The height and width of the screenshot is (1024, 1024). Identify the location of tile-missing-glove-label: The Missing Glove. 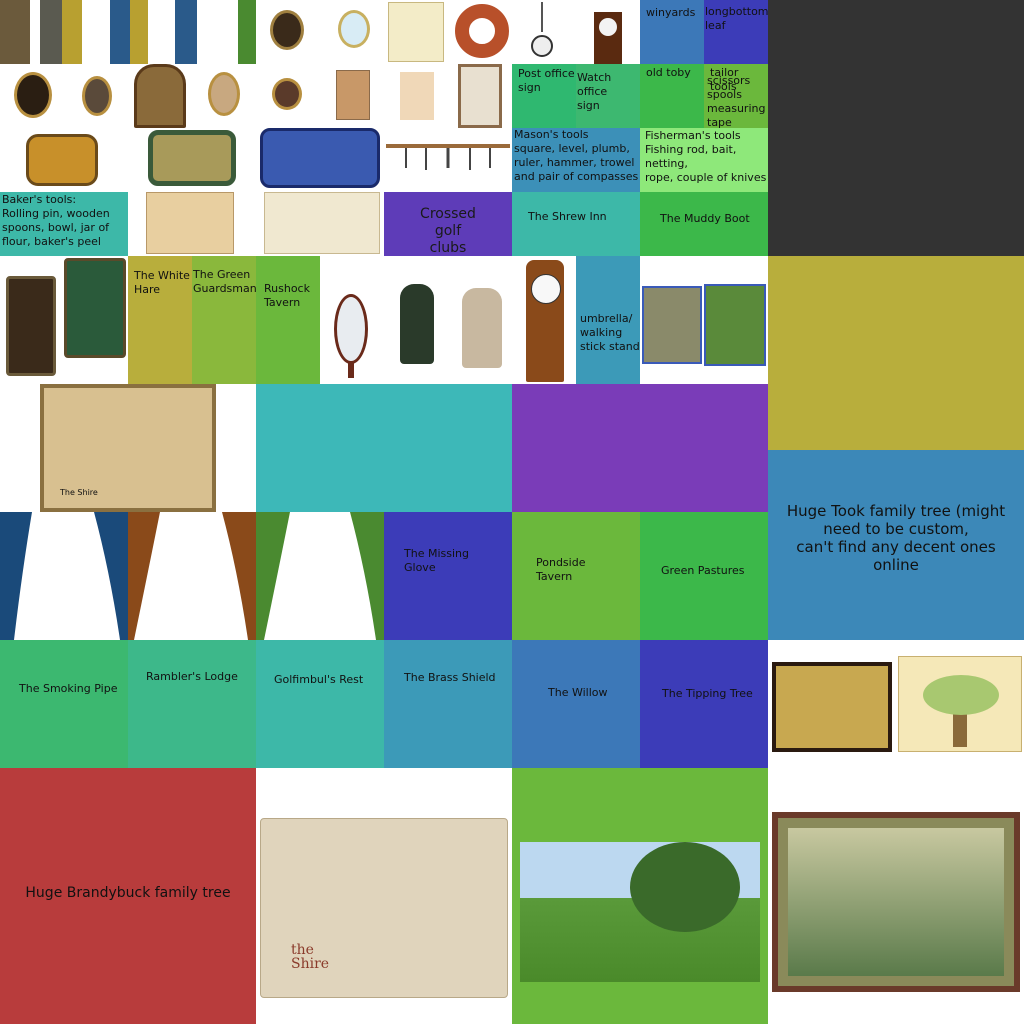
(436, 560).